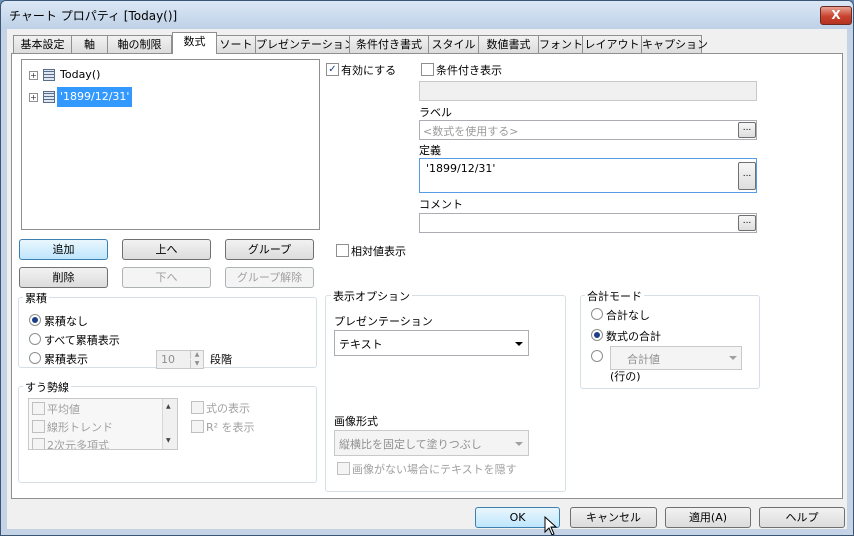  Describe the element at coordinates (431, 343) in the screenshot. I see `presentation-select: テキスト` at that location.